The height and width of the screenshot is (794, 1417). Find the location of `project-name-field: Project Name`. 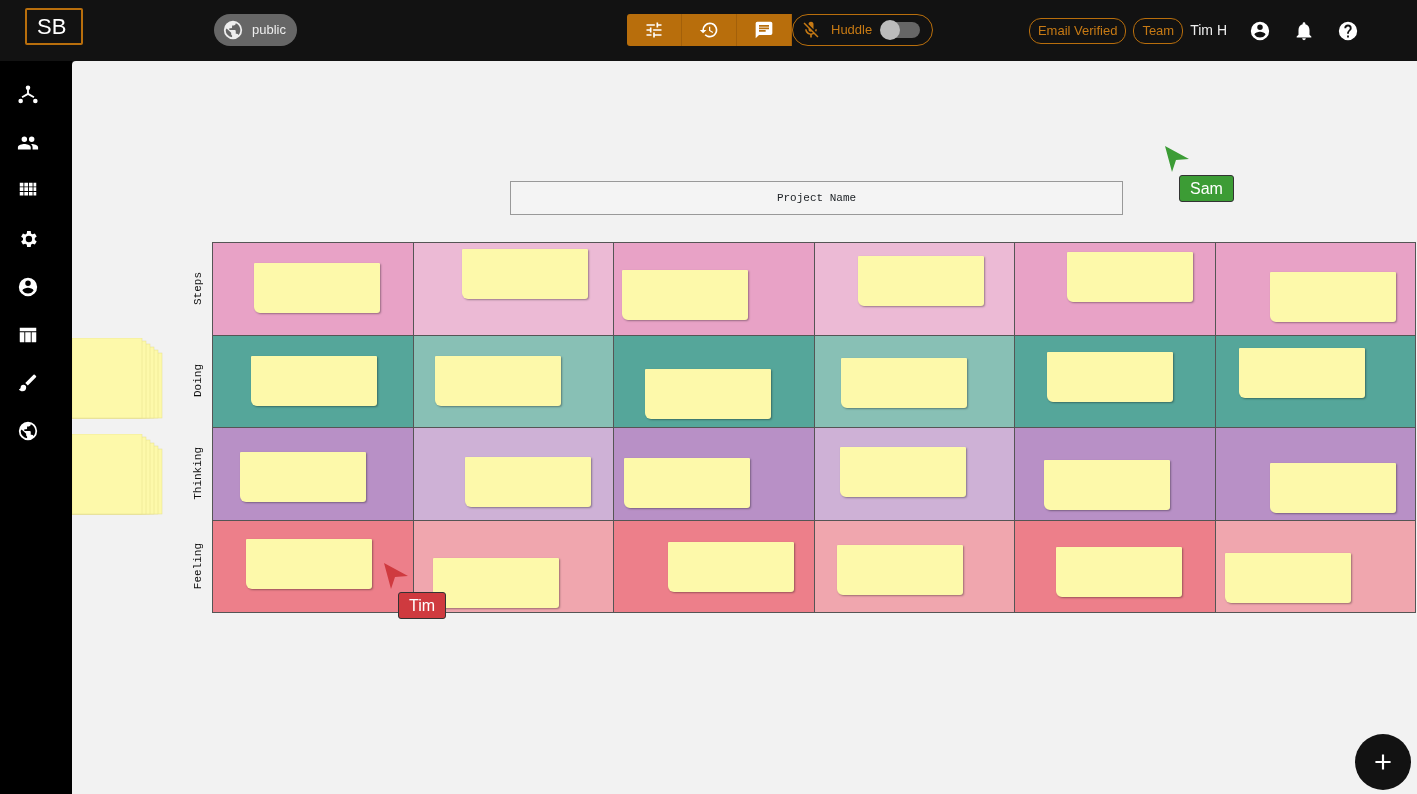

project-name-field: Project Name is located at coordinates (816, 198).